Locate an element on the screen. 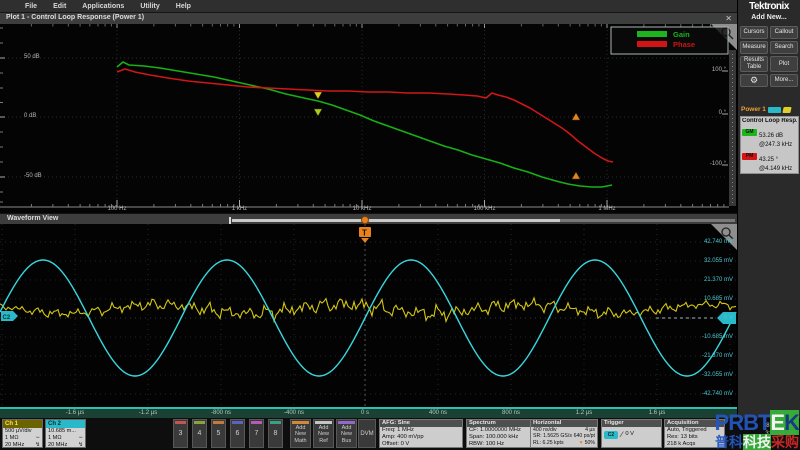  phase-axis-label: -100 ° is located at coordinates (717, 164).